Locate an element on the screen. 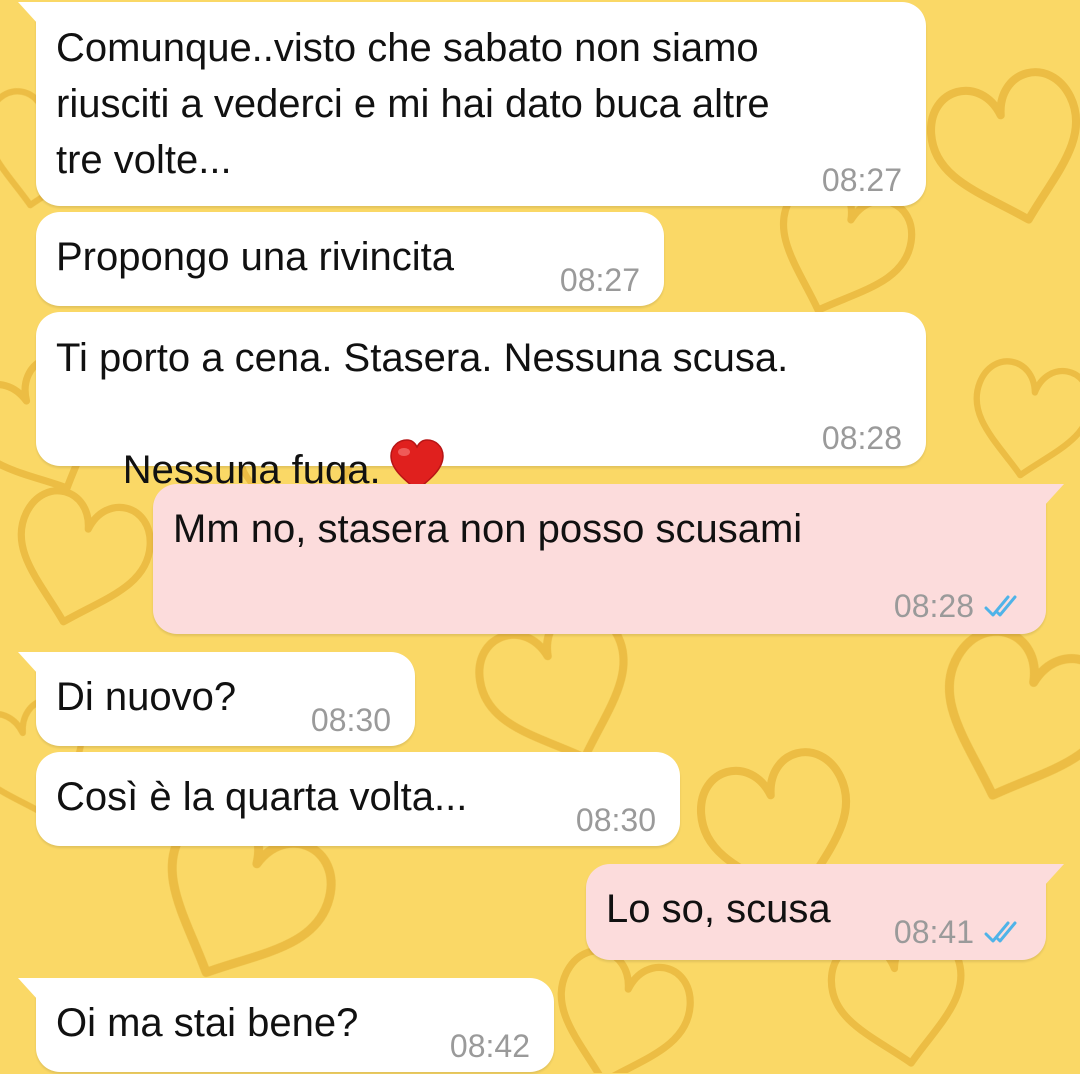 This screenshot has width=1080, height=1074. message-timestamp: 08:42 is located at coordinates (489, 1046).